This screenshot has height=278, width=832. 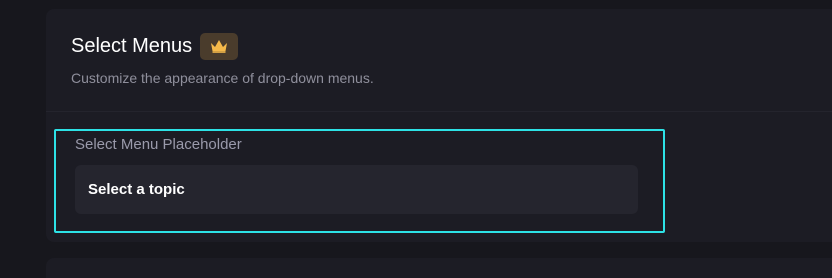 What do you see at coordinates (158, 144) in the screenshot?
I see `placeholder-field-label: Select Menu Placeholder` at bounding box center [158, 144].